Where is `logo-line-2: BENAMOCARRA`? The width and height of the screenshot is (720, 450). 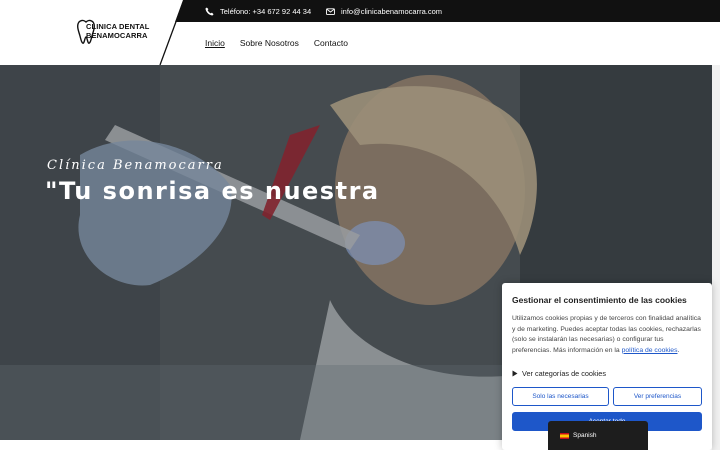
logo-line-2: BENAMOCARRA is located at coordinates (117, 35).